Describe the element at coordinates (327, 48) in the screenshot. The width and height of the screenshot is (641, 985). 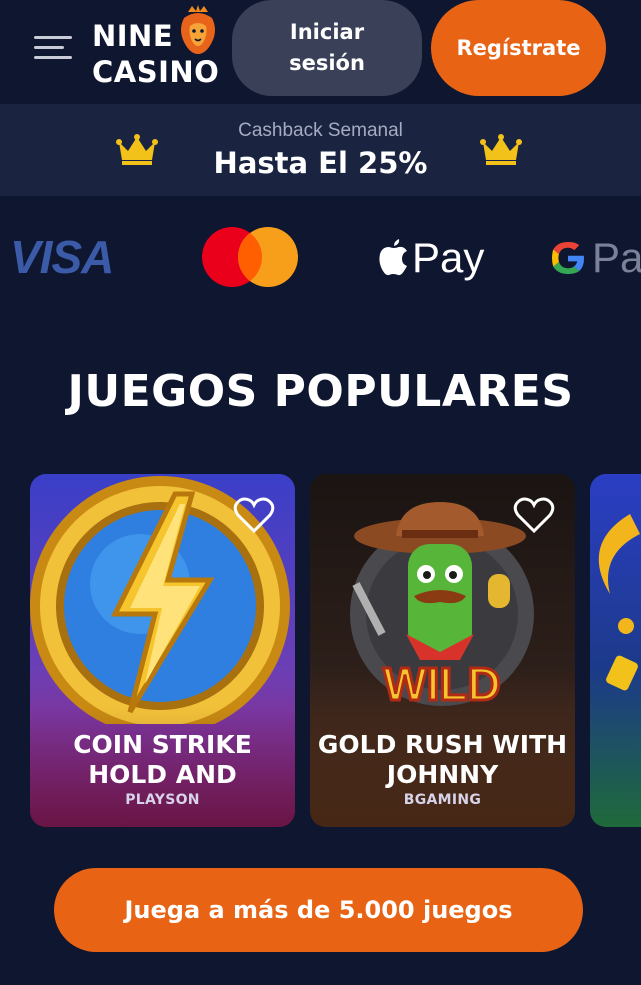
I see `login-button: Iniciar sesión` at that location.